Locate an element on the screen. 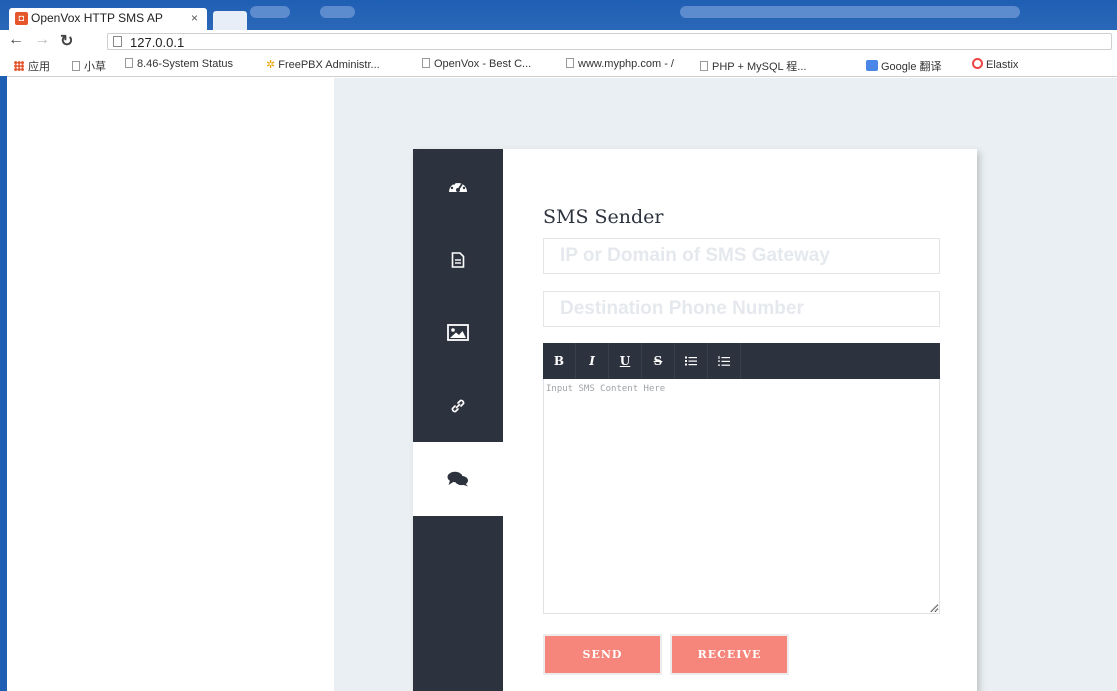 Image resolution: width=1117 pixels, height=691 pixels. tab-close-icon: × is located at coordinates (194, 18).